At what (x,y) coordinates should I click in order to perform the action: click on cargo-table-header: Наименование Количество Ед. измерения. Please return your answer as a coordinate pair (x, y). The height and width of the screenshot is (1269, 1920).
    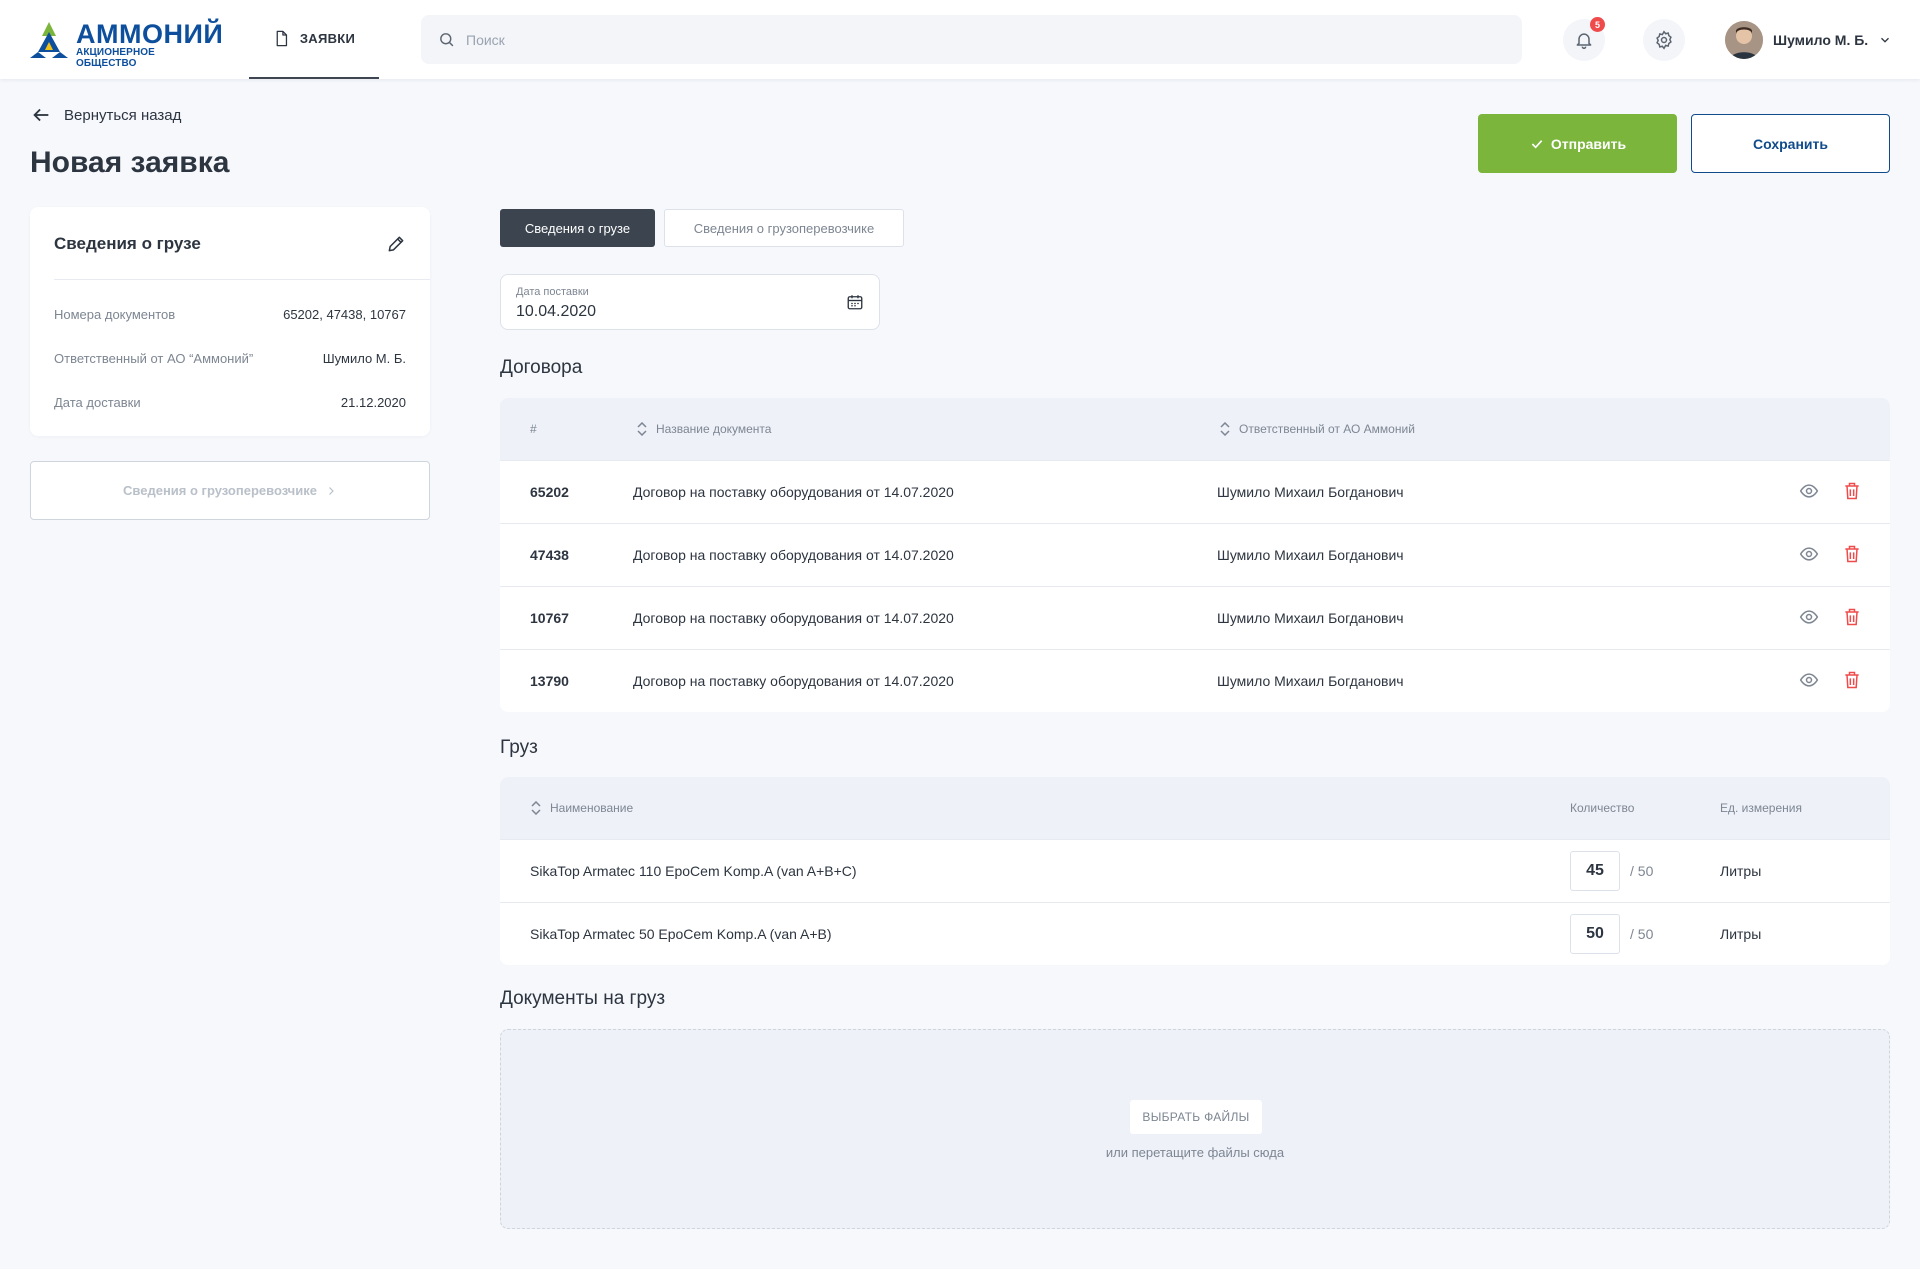
    Looking at the image, I should click on (1195, 808).